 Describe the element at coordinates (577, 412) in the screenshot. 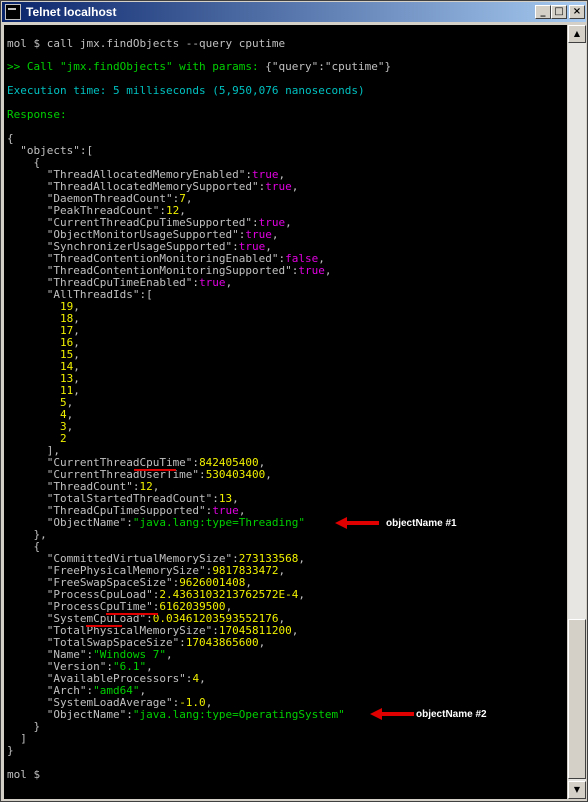

I see `vertical-scrollbar: ▲ ▼` at that location.